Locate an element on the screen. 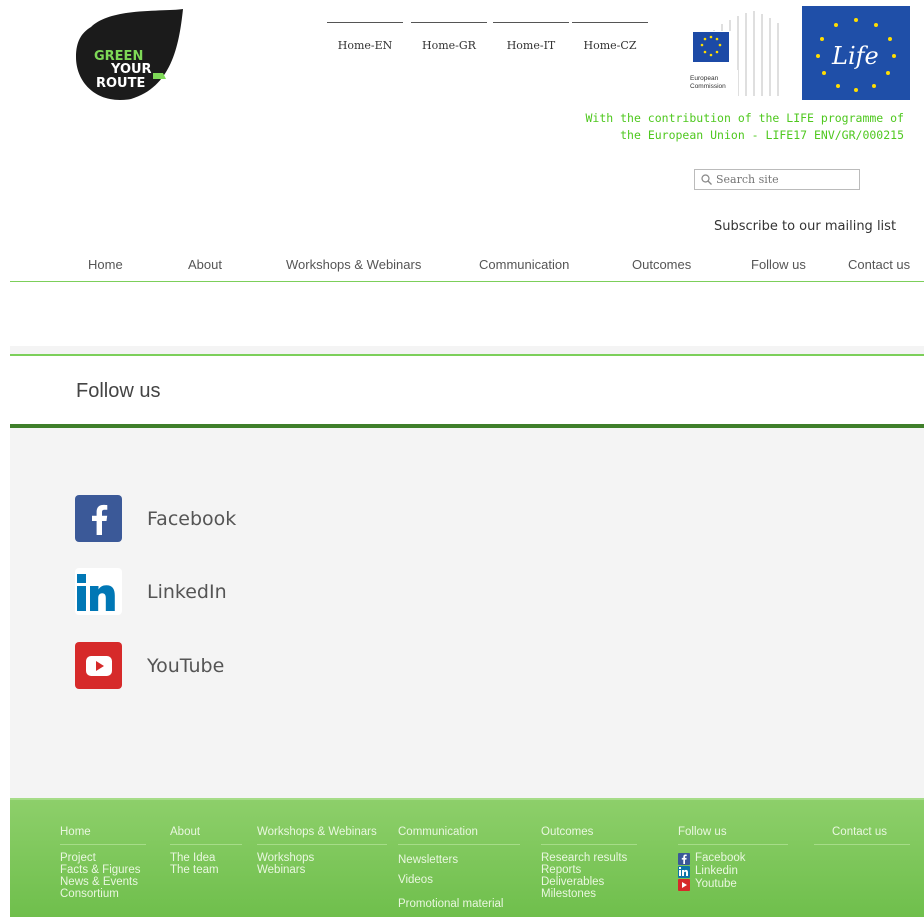 The height and width of the screenshot is (917, 924). nav-outcomes: Outcomes is located at coordinates (661, 264).